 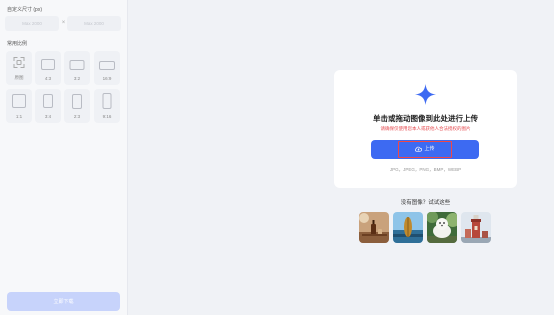 I want to click on ratio-16-9: 16:9, so click(x=107, y=68).